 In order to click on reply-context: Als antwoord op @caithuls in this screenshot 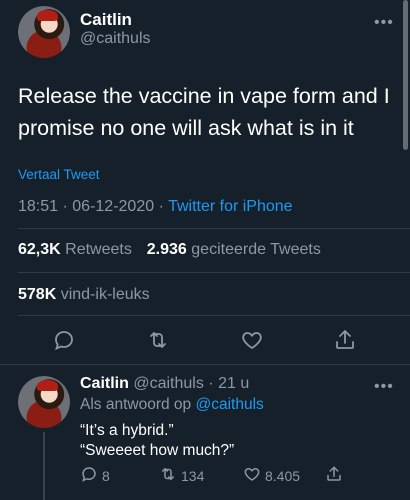, I will do `click(172, 405)`.